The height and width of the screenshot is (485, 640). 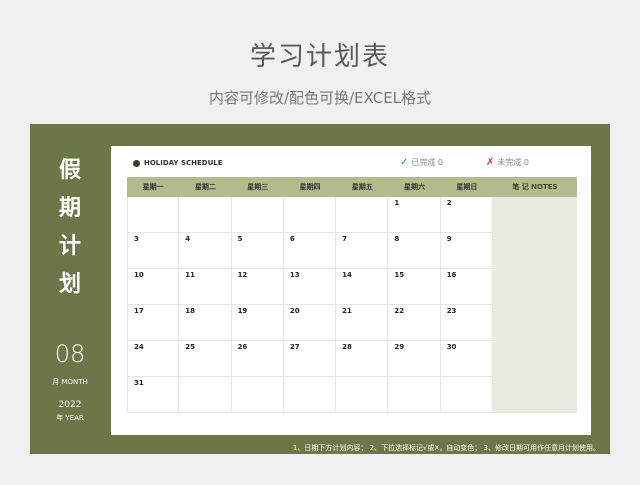 What do you see at coordinates (70, 354) in the screenshot?
I see `month-number: 08` at bounding box center [70, 354].